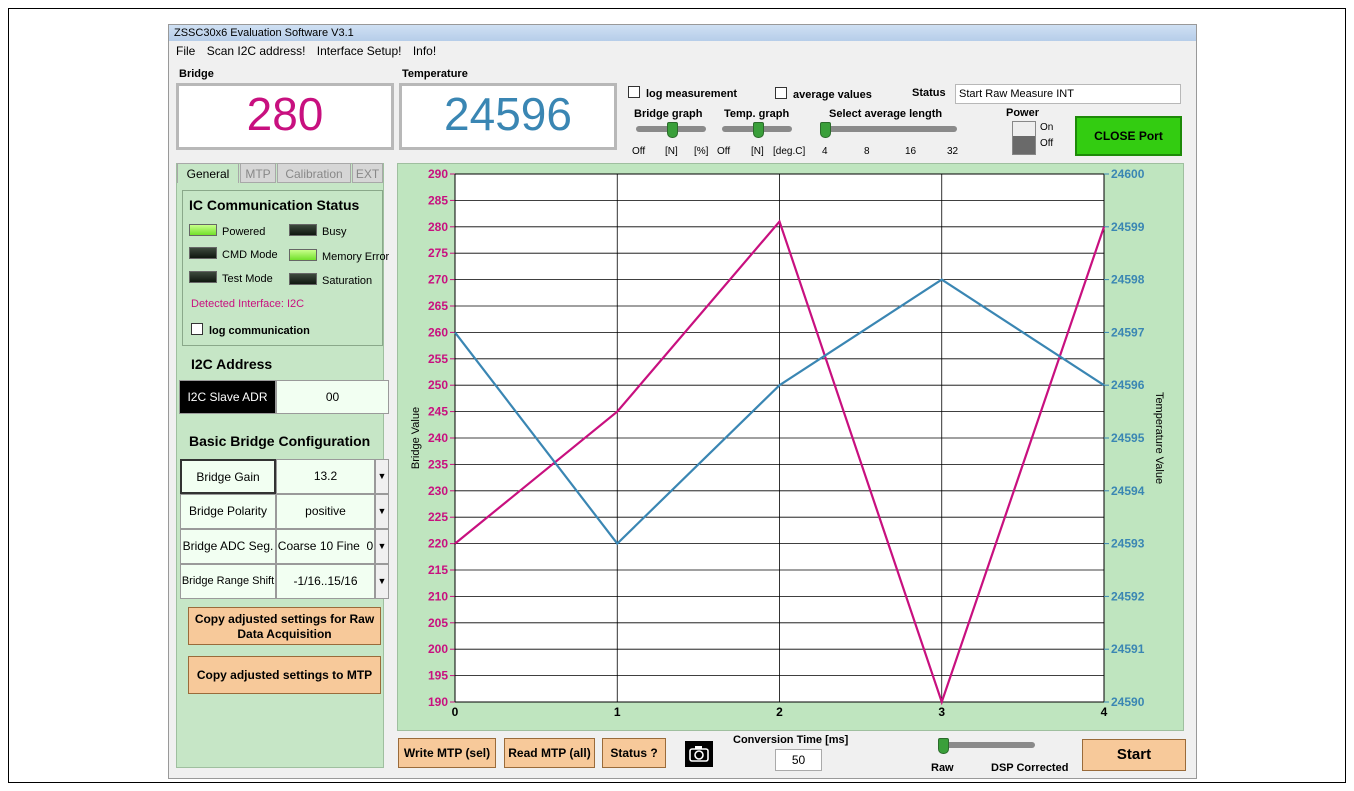 Image resolution: width=1354 pixels, height=791 pixels. I want to click on tab-mtp: MTP, so click(258, 173).